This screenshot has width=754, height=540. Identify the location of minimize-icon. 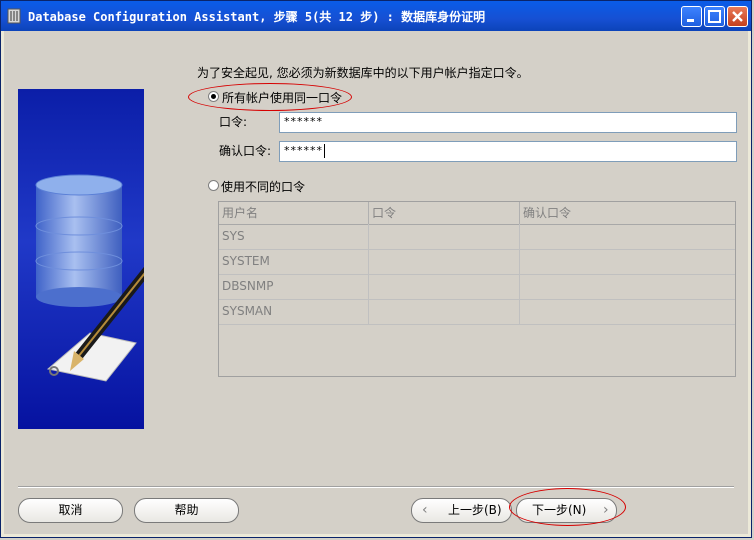
(690, 20).